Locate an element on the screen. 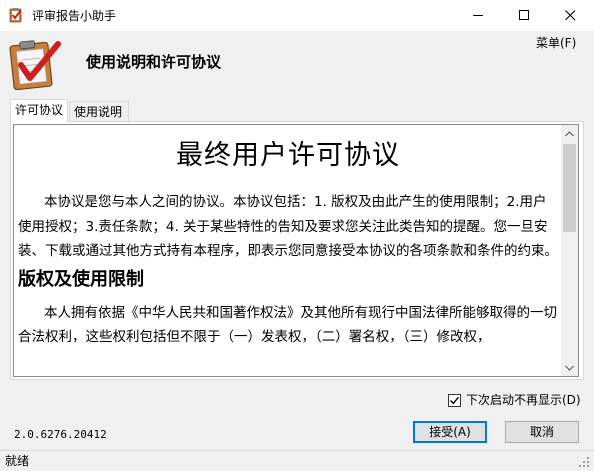 Image resolution: width=594 pixels, height=471 pixels. chevron-up-icon is located at coordinates (569, 133).